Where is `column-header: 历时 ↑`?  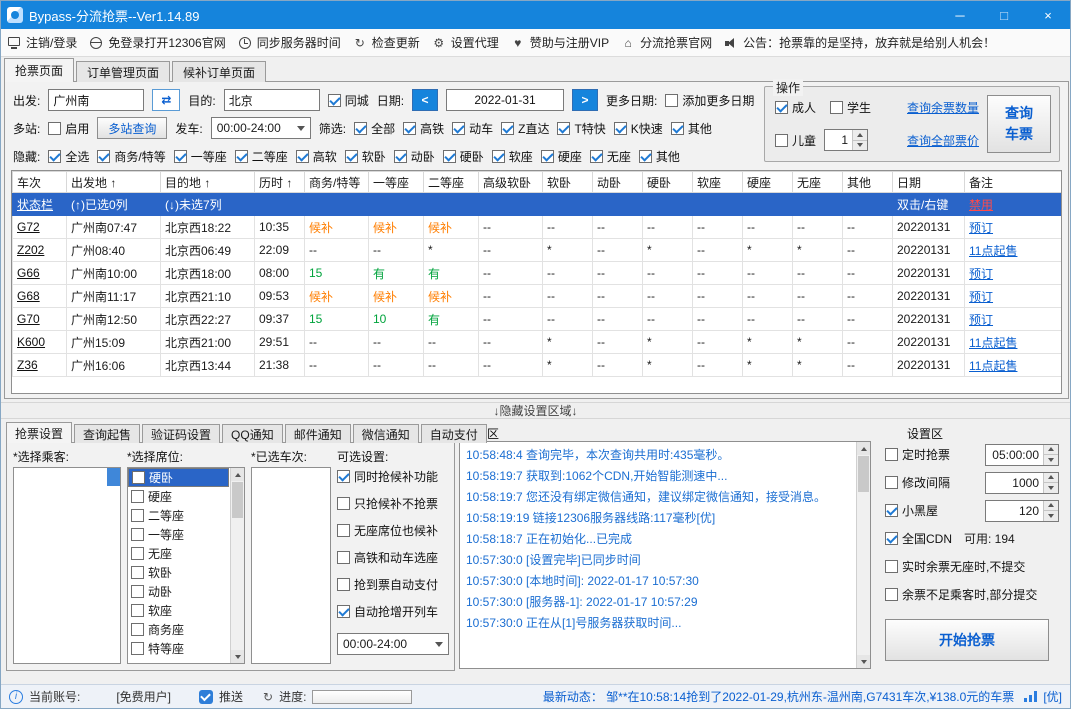
column-header: 历时 ↑ is located at coordinates (279, 182).